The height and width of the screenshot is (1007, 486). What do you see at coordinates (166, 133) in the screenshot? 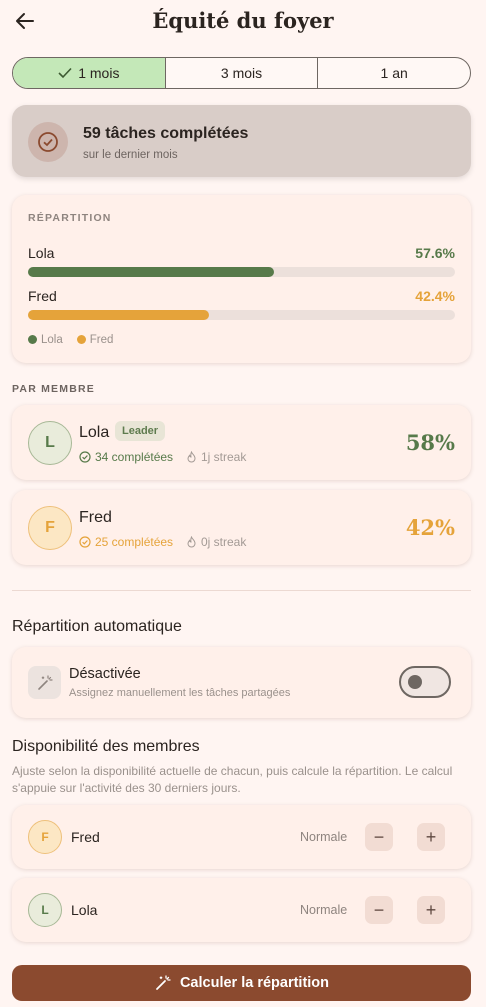
I see `summary-title: 59 tâches complétées` at bounding box center [166, 133].